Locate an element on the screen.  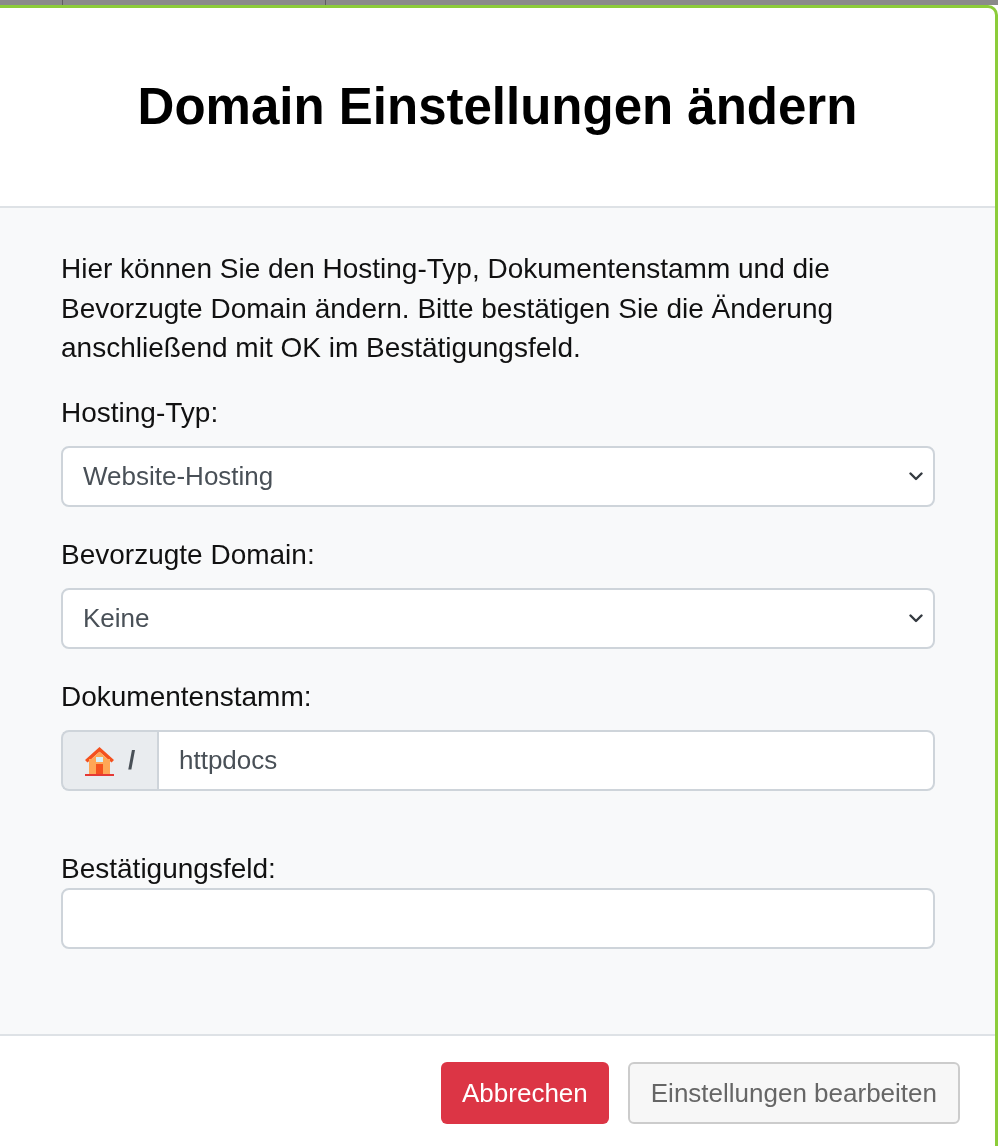
dialog-title: Domain Einstellungen ändern is located at coordinates (497, 107).